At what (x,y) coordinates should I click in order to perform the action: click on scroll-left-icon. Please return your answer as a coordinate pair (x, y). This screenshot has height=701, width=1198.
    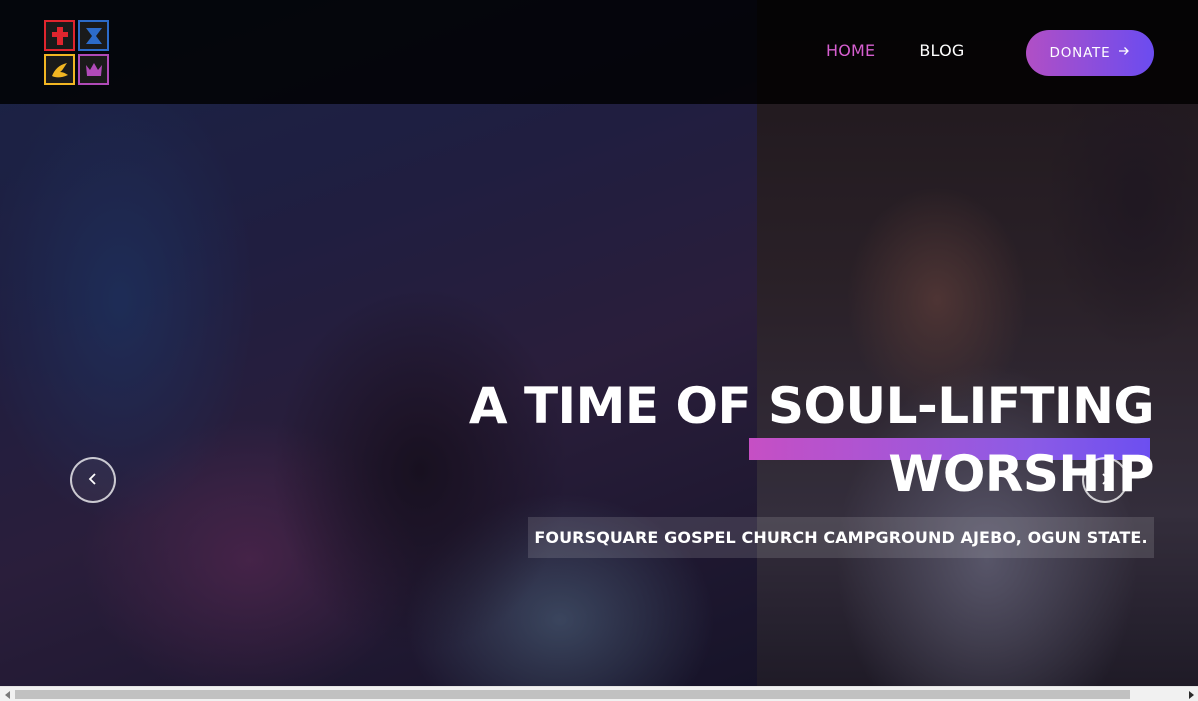
    Looking at the image, I should click on (7, 694).